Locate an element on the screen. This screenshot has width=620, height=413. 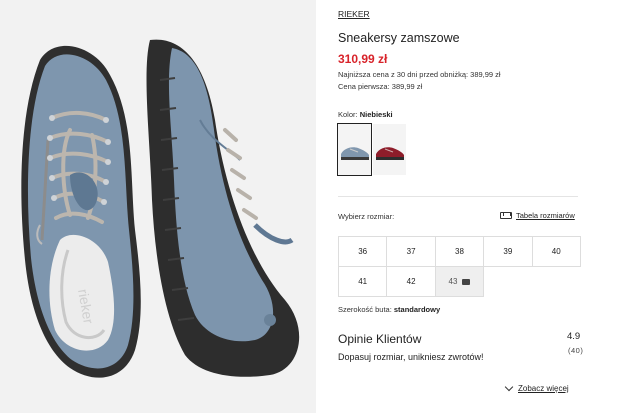
ruler-icon is located at coordinates (506, 215).